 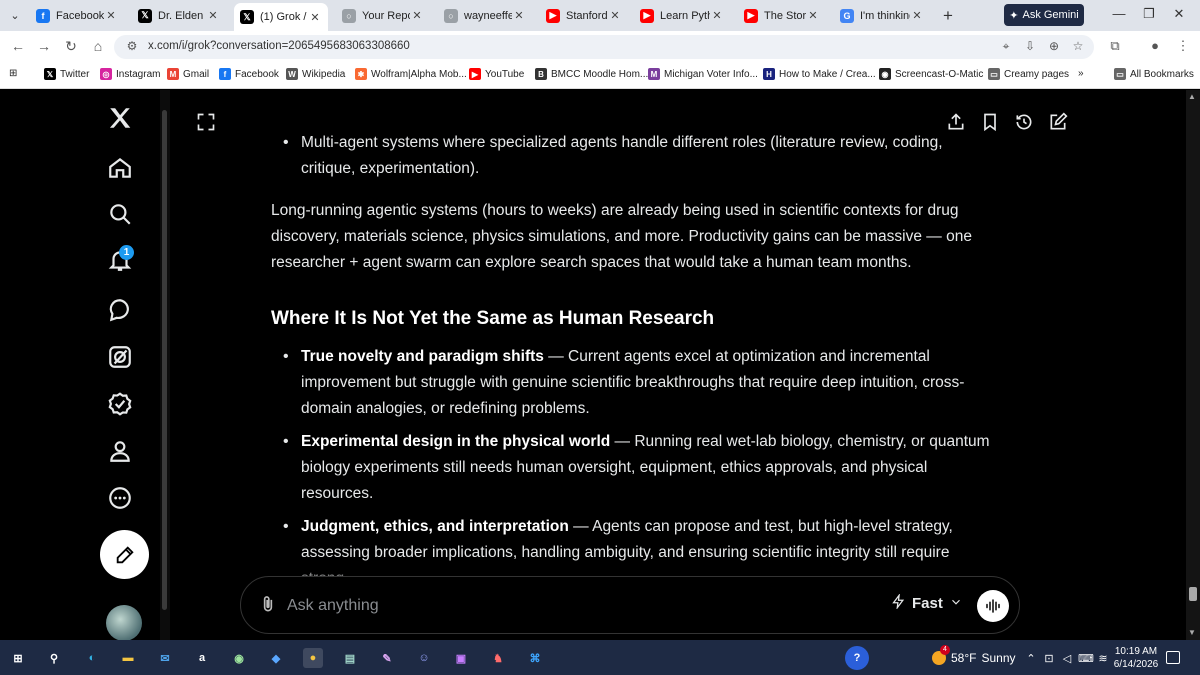 What do you see at coordinates (315, 74) in the screenshot?
I see `bookmark-item: W Wikipedia` at bounding box center [315, 74].